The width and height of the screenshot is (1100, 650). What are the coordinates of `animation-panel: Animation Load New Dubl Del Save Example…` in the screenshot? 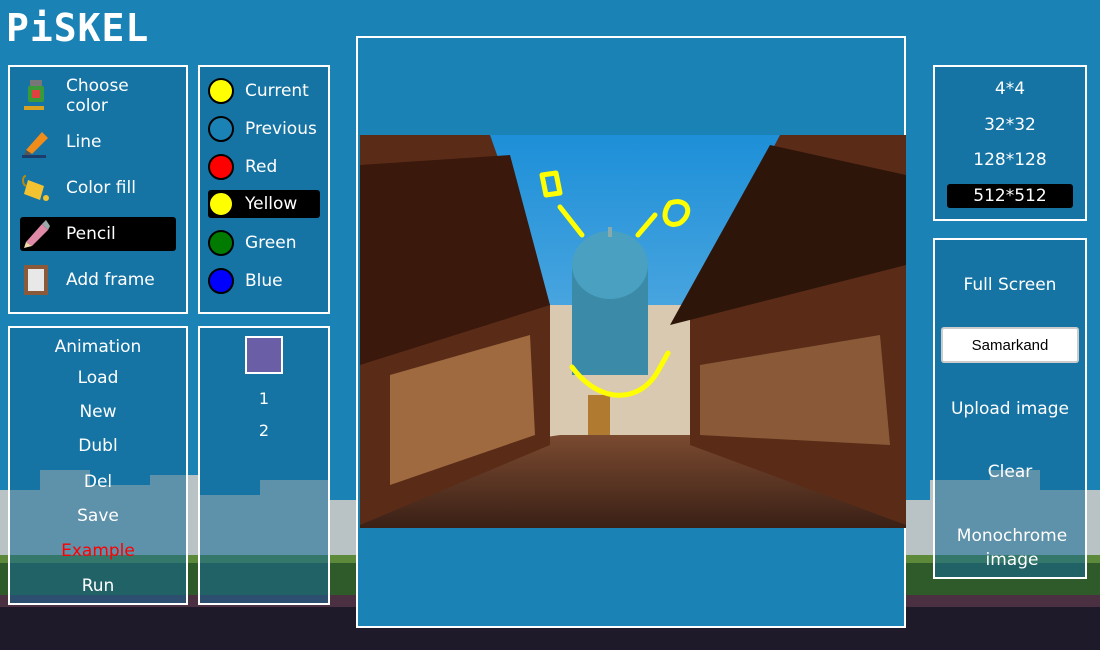 It's located at (98, 465).